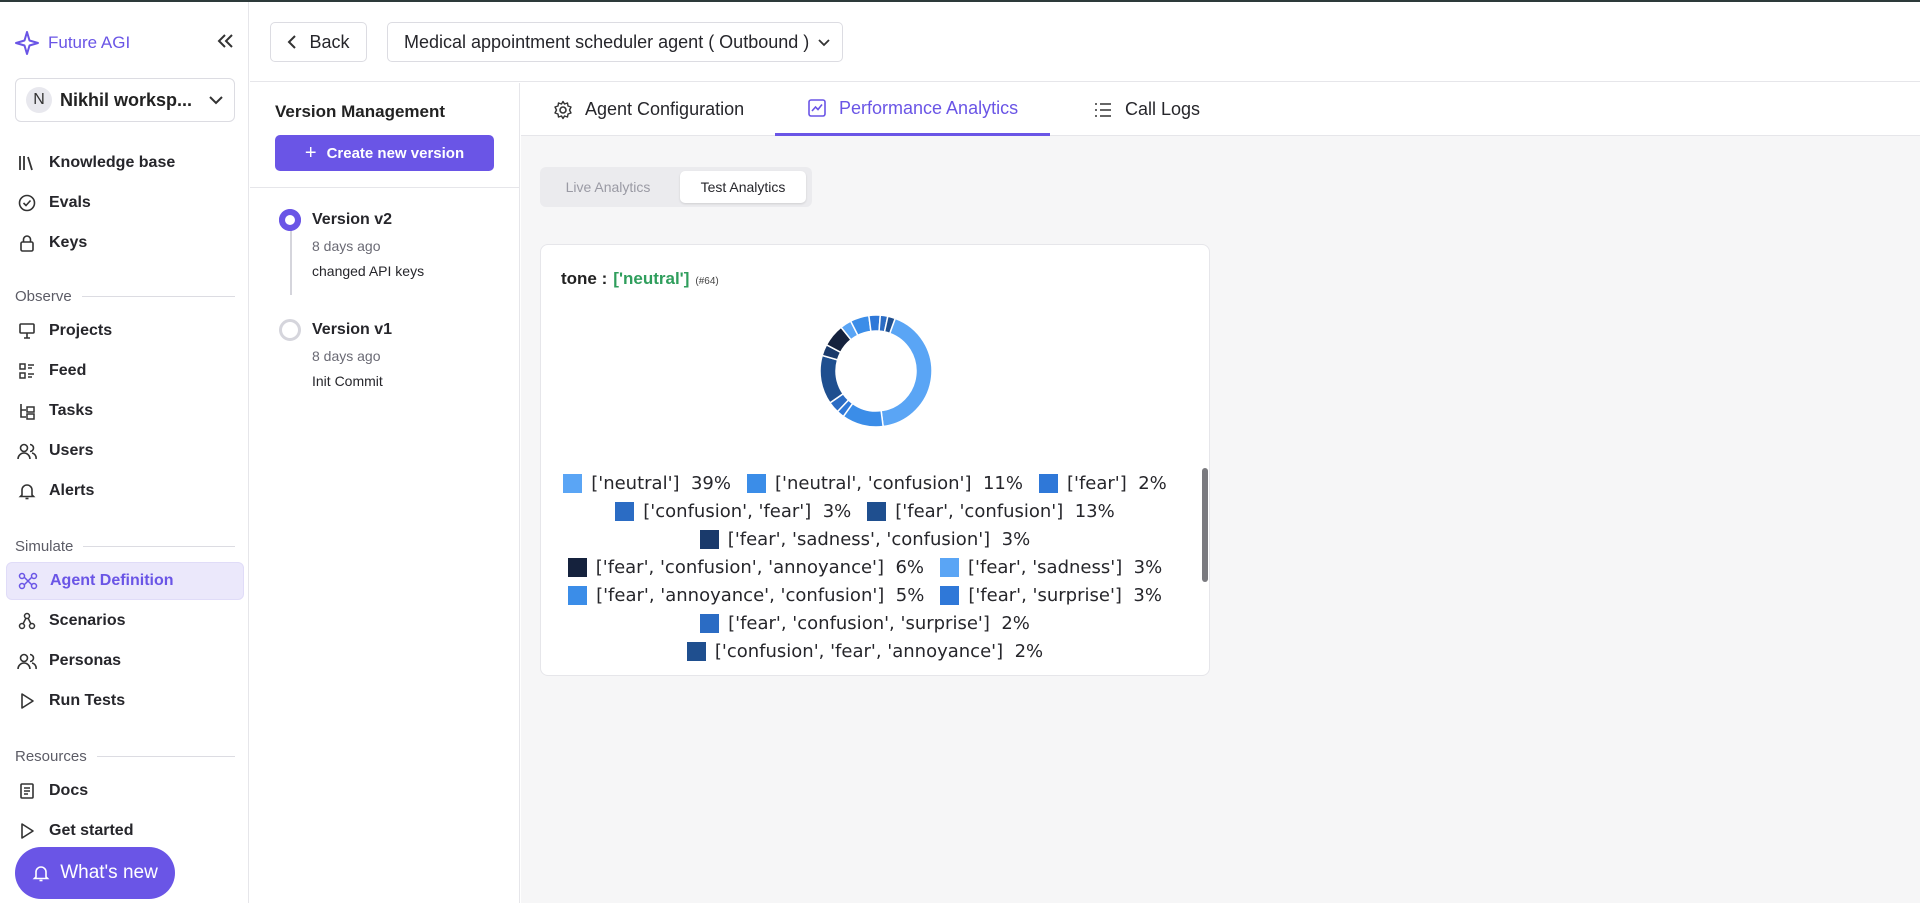  Describe the element at coordinates (91, 830) in the screenshot. I see `sidebar-item-label: Get started` at that location.